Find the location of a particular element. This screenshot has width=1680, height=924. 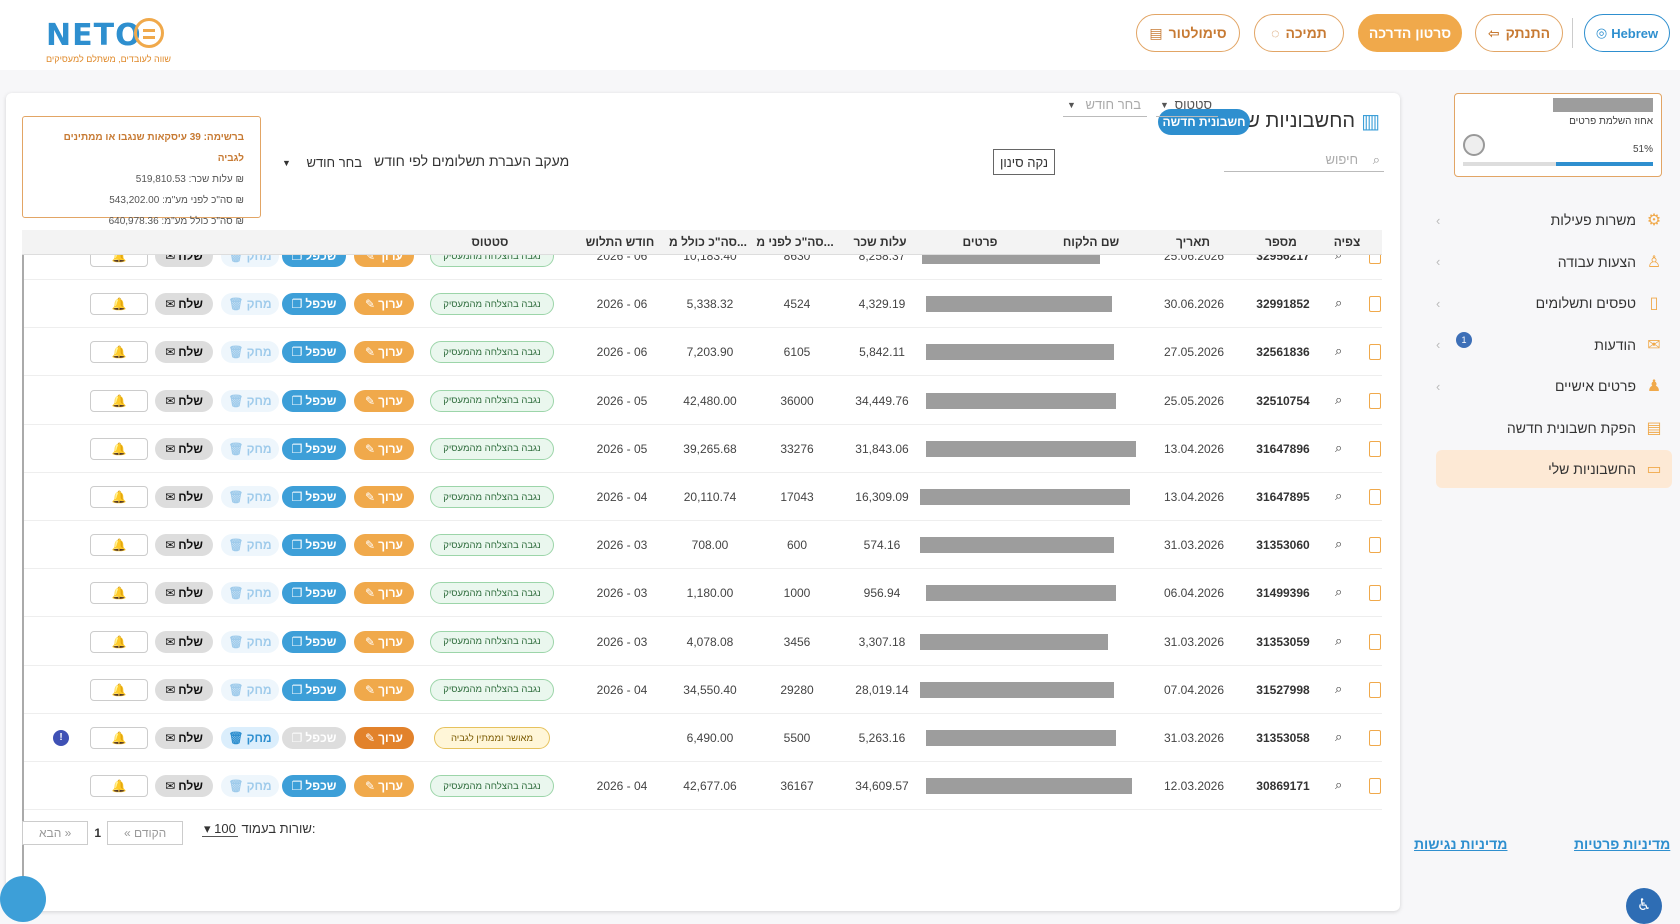

status-select: ▼ סטטוס is located at coordinates (1187, 105).